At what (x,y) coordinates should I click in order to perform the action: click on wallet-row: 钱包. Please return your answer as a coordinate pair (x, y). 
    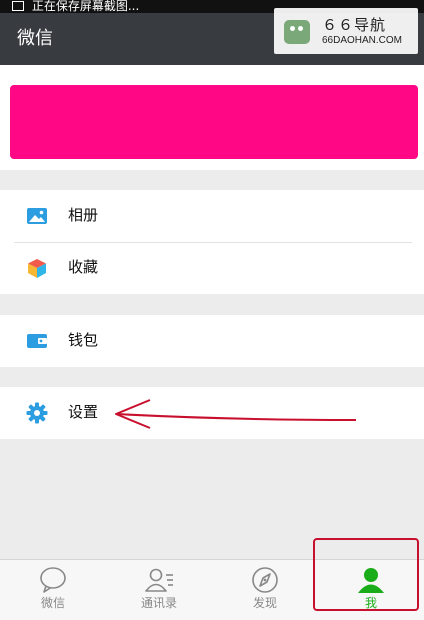
    Looking at the image, I should click on (212, 341).